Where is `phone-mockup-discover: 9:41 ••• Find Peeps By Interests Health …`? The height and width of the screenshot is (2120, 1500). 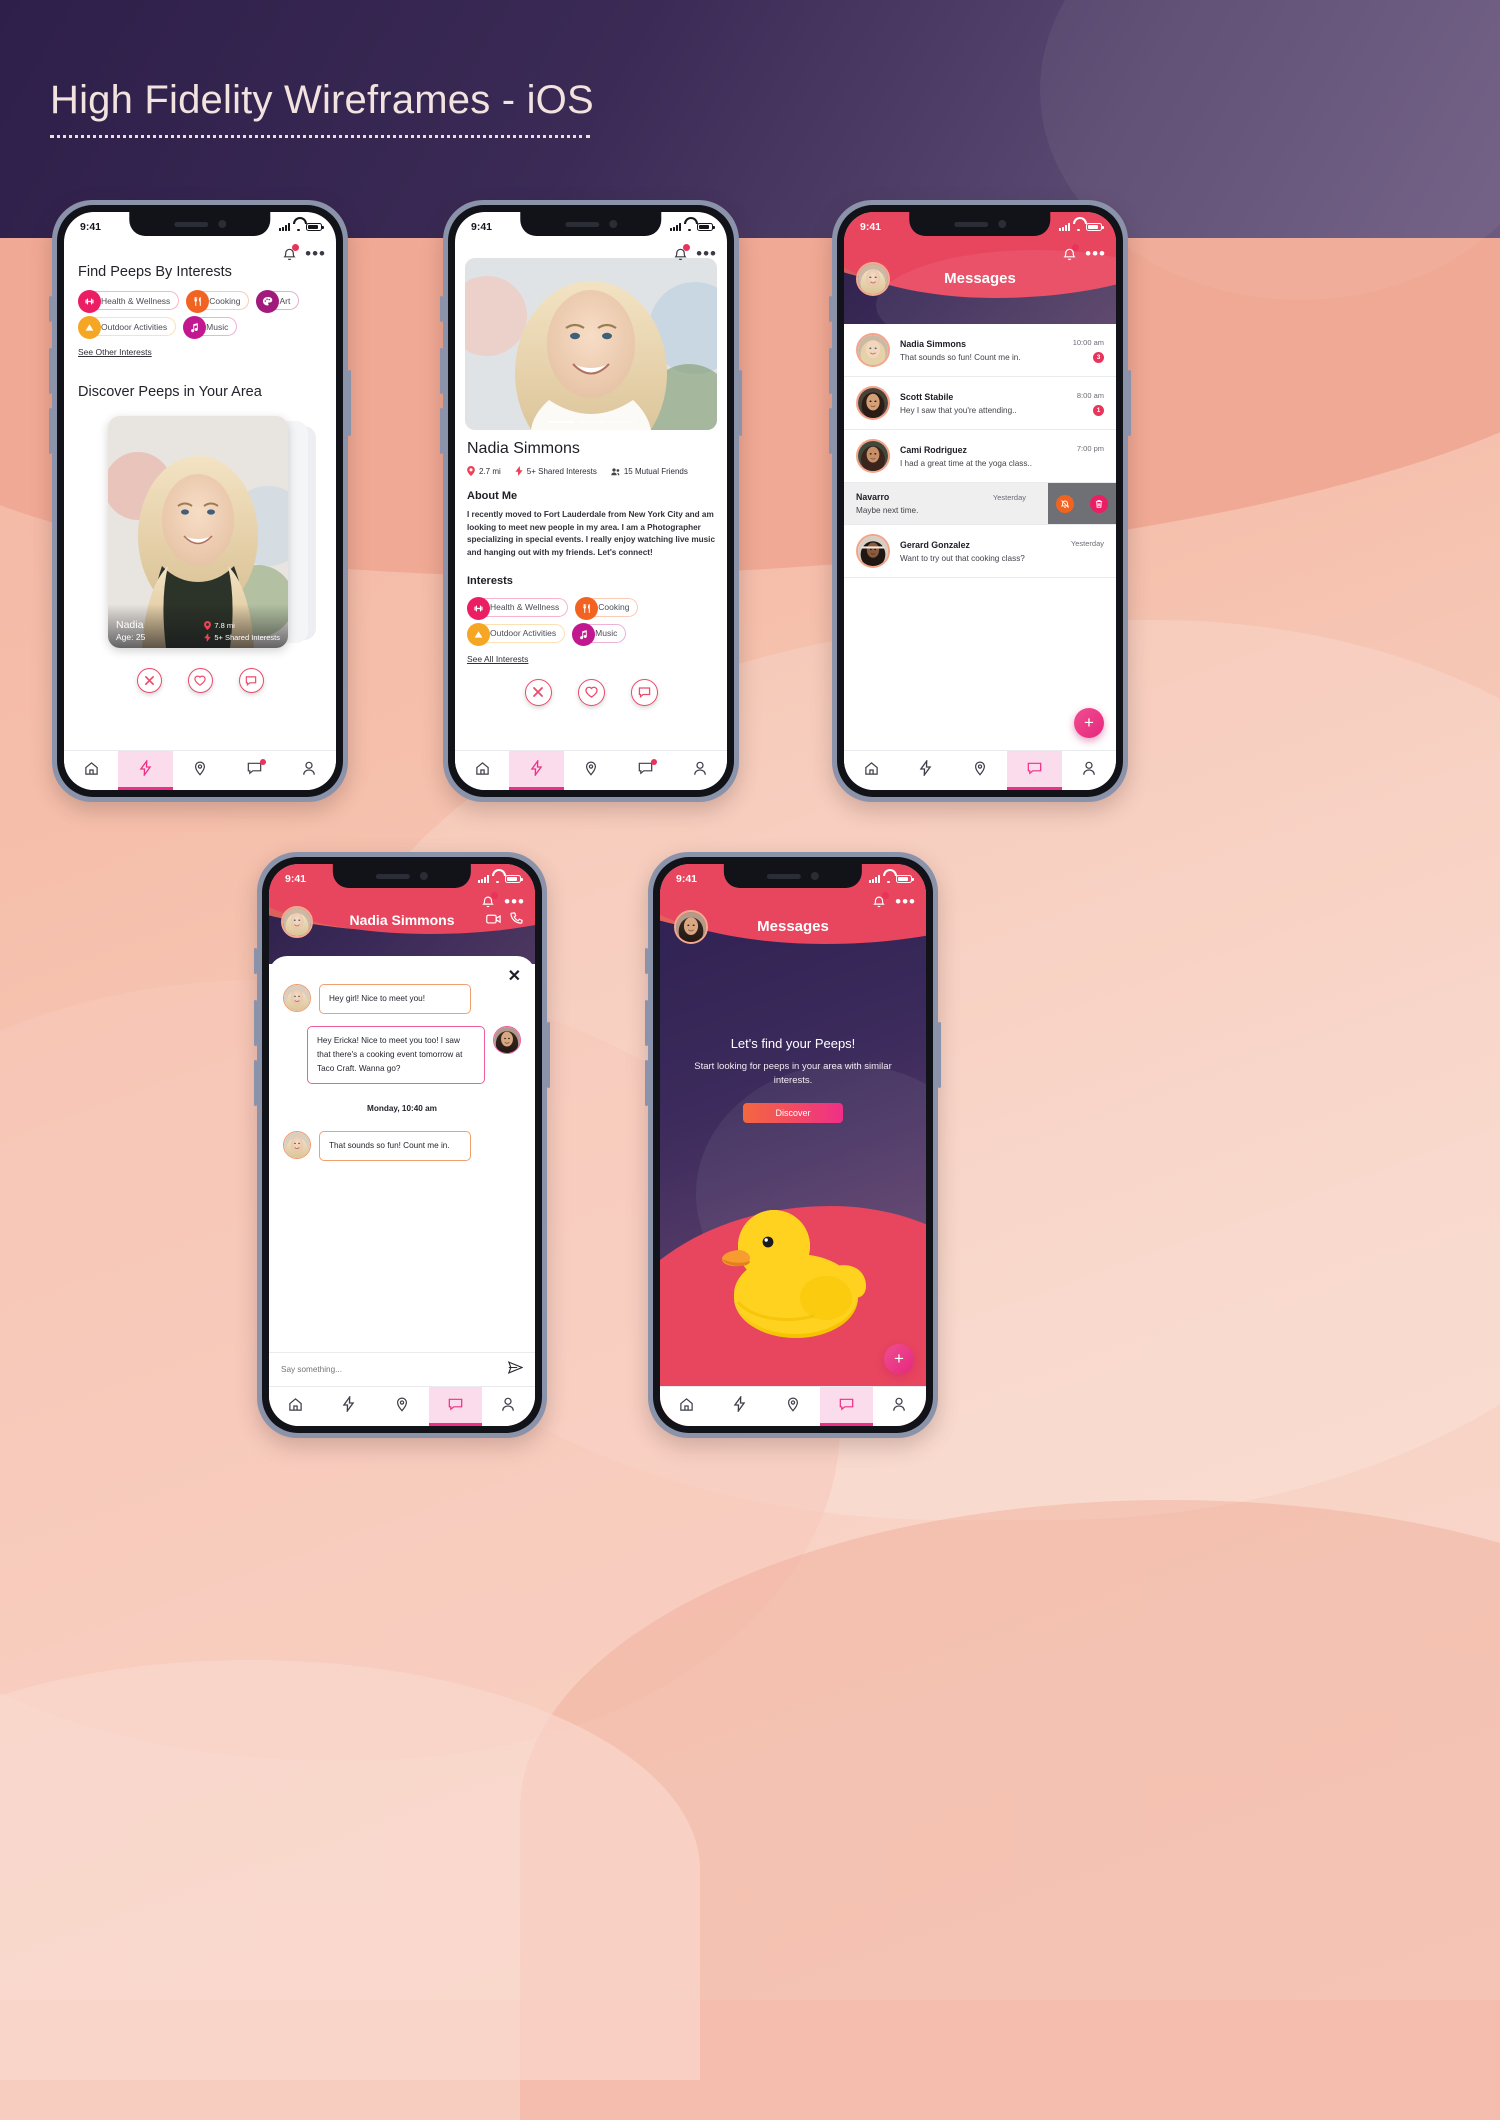 phone-mockup-discover: 9:41 ••• Find Peeps By Interests Health … is located at coordinates (200, 501).